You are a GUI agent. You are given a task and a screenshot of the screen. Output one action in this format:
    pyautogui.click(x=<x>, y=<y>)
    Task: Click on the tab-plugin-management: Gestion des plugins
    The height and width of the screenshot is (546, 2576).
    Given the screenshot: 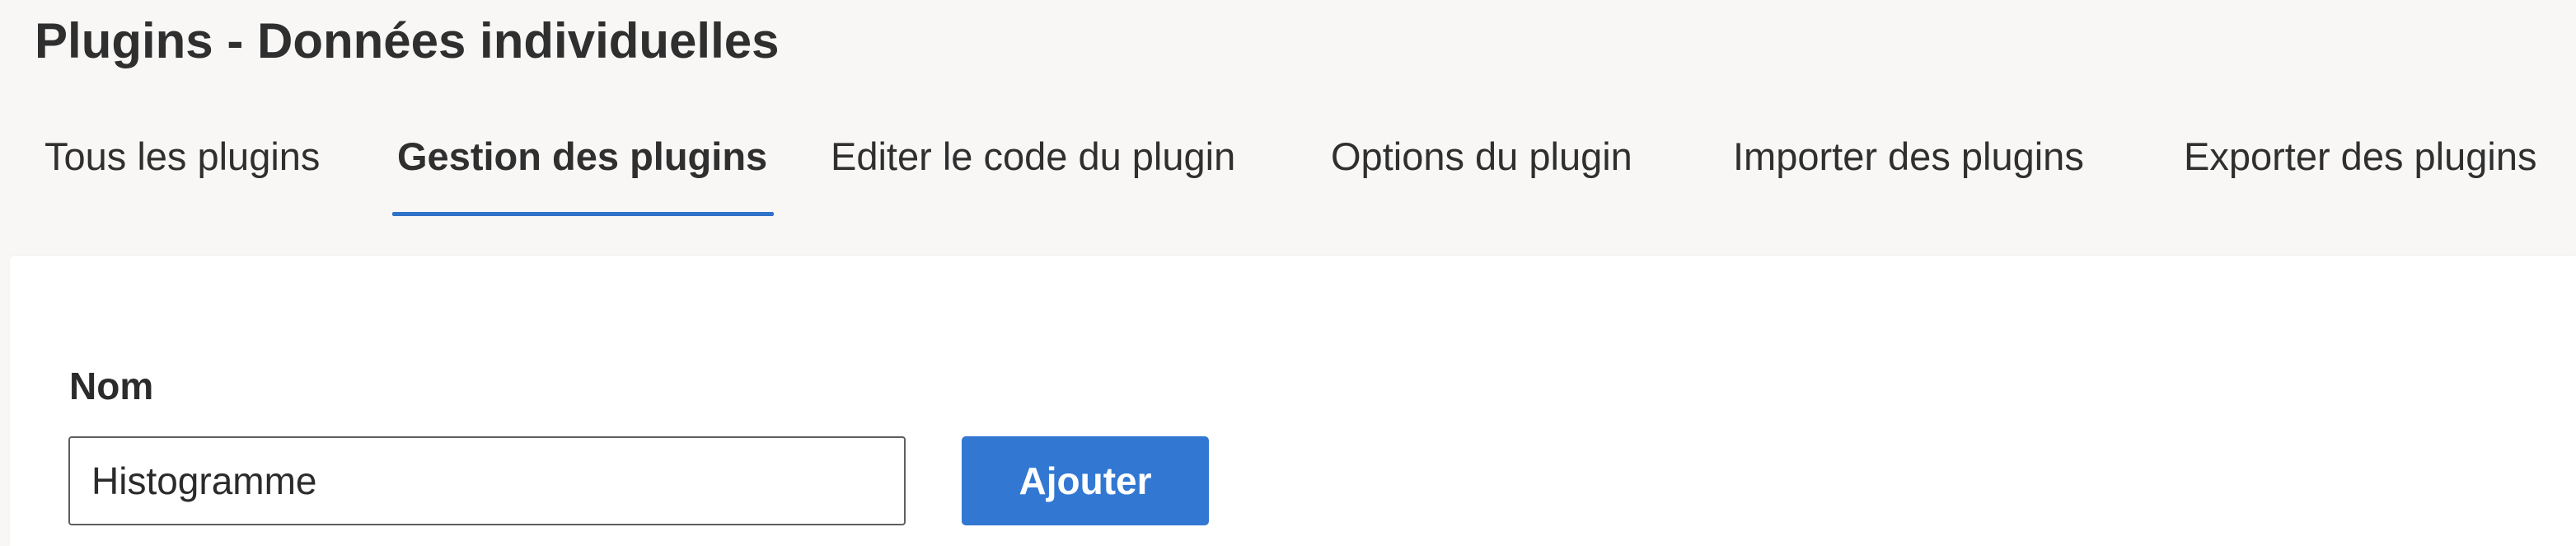 What is the action you would take?
    pyautogui.click(x=583, y=170)
    